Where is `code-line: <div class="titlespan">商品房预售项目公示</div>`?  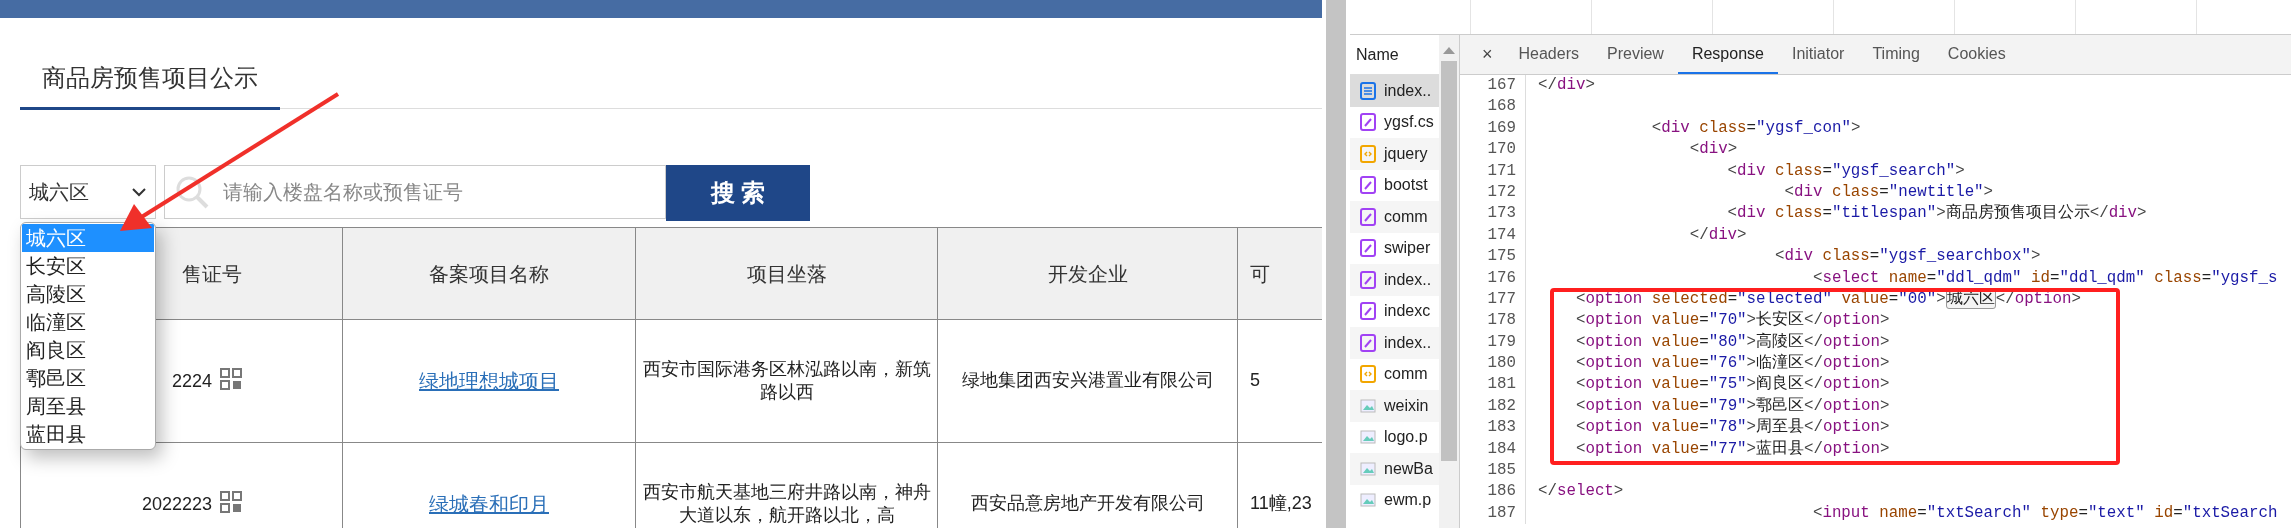
code-line: <div class="titlespan">商品房预售项目公示</div> is located at coordinates (1936, 214).